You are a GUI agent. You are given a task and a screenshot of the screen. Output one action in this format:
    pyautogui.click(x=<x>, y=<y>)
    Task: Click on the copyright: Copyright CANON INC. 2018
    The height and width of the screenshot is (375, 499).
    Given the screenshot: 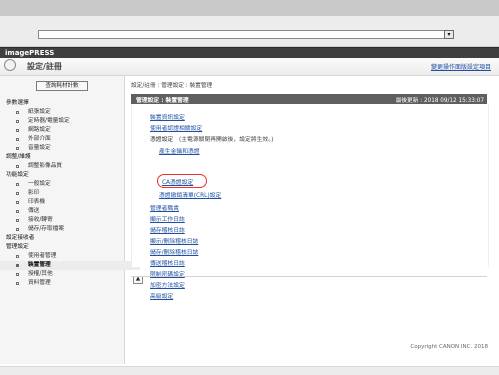 What is the action you would take?
    pyautogui.click(x=449, y=347)
    